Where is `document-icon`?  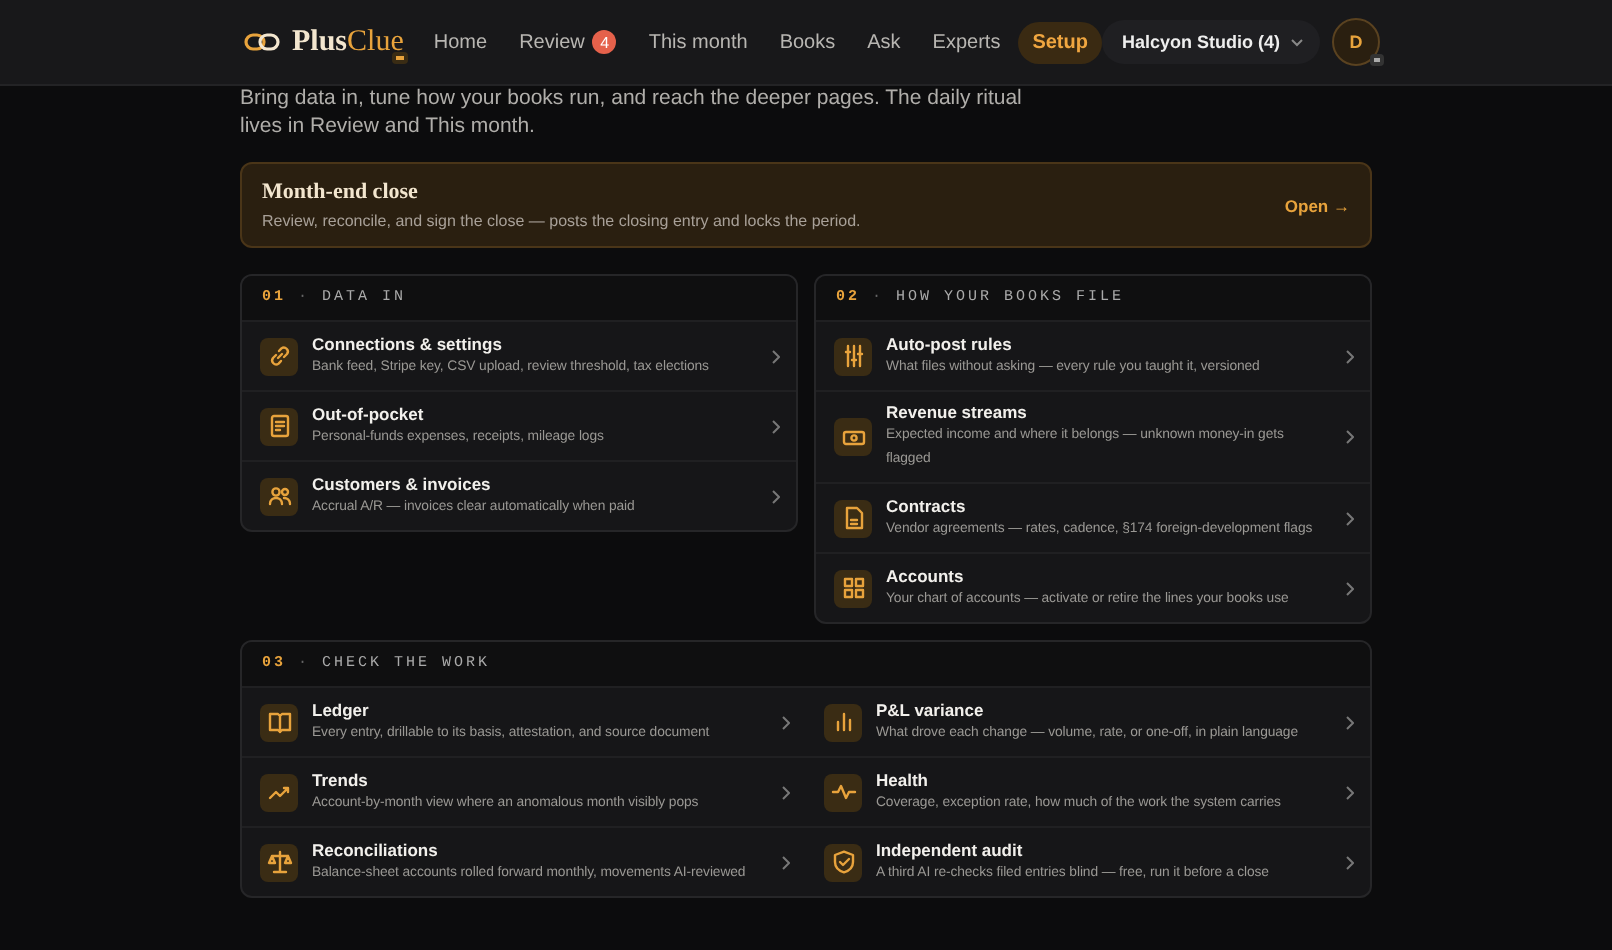 document-icon is located at coordinates (853, 518).